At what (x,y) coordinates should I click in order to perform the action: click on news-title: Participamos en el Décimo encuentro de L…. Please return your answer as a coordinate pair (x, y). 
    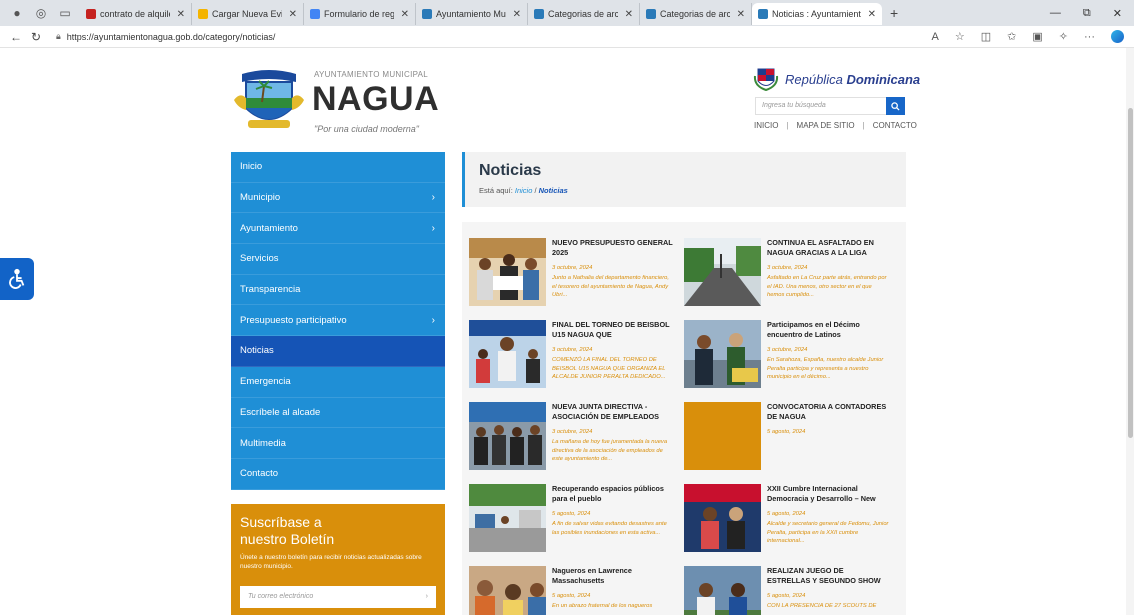
    Looking at the image, I should click on (828, 330).